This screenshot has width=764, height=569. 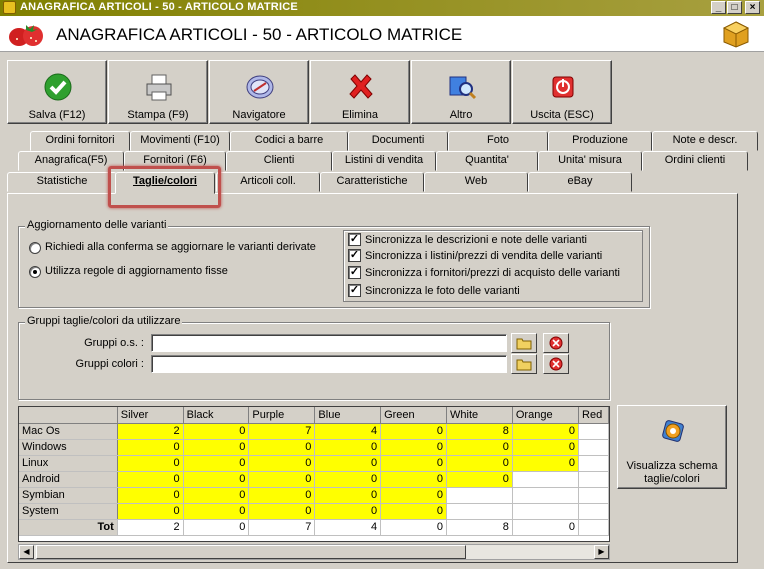 I want to click on column-header: White, so click(x=479, y=415).